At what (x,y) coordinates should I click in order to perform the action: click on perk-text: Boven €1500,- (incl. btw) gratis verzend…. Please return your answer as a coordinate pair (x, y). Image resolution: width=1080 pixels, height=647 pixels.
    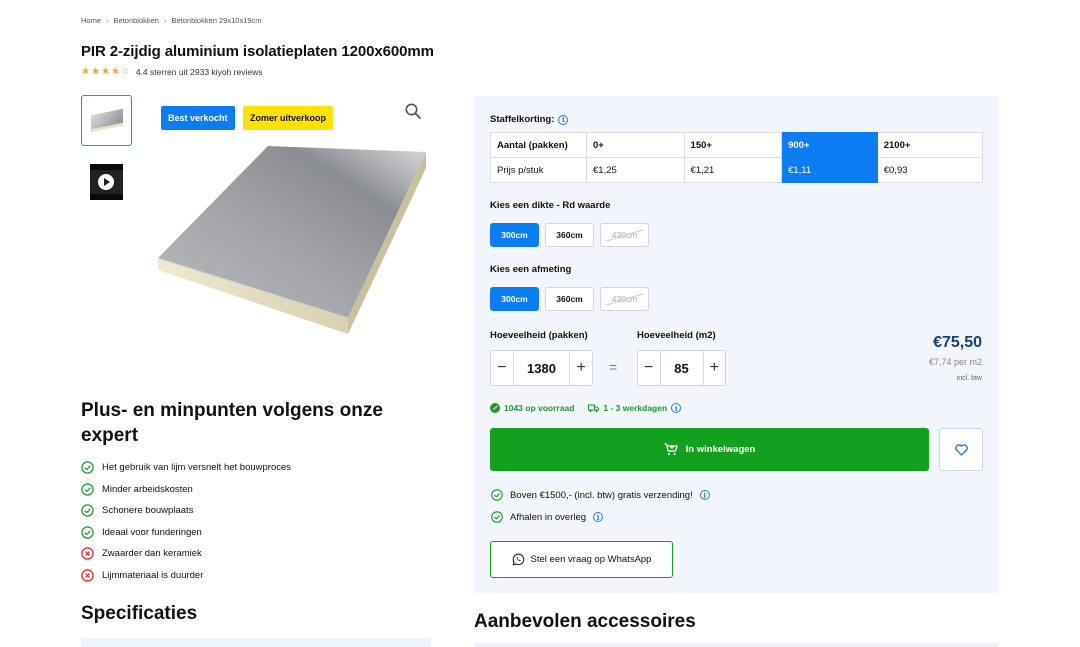
    Looking at the image, I should click on (601, 495).